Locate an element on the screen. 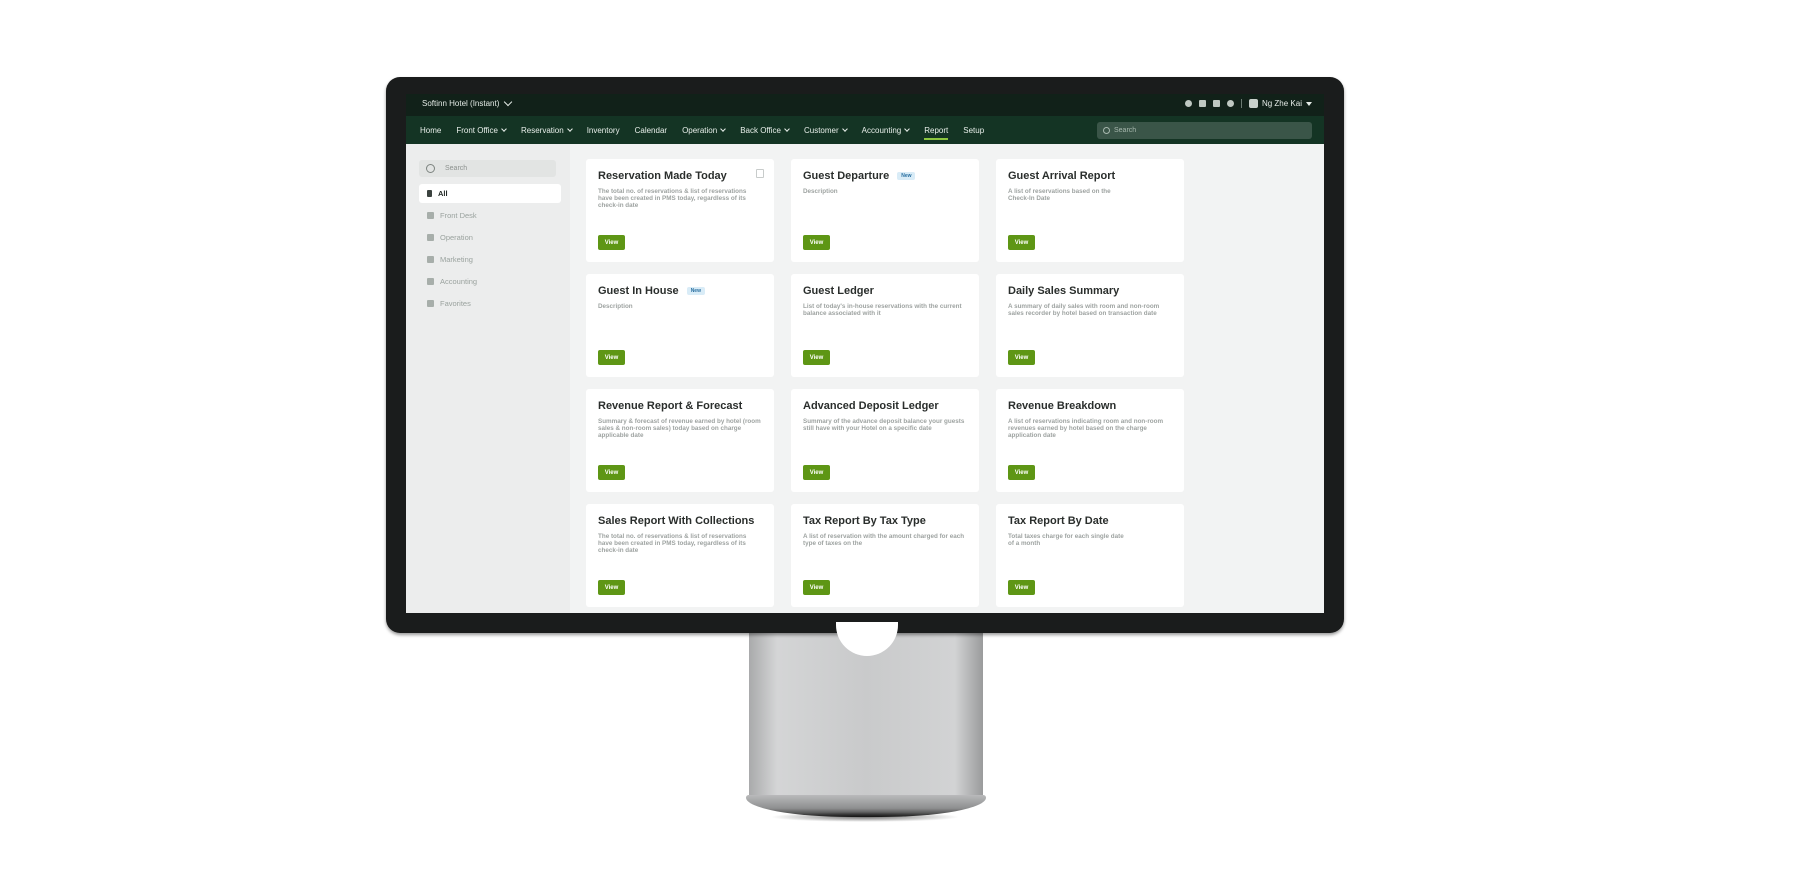 This screenshot has height=876, width=1812. nav-item-label: Setup is located at coordinates (974, 130).